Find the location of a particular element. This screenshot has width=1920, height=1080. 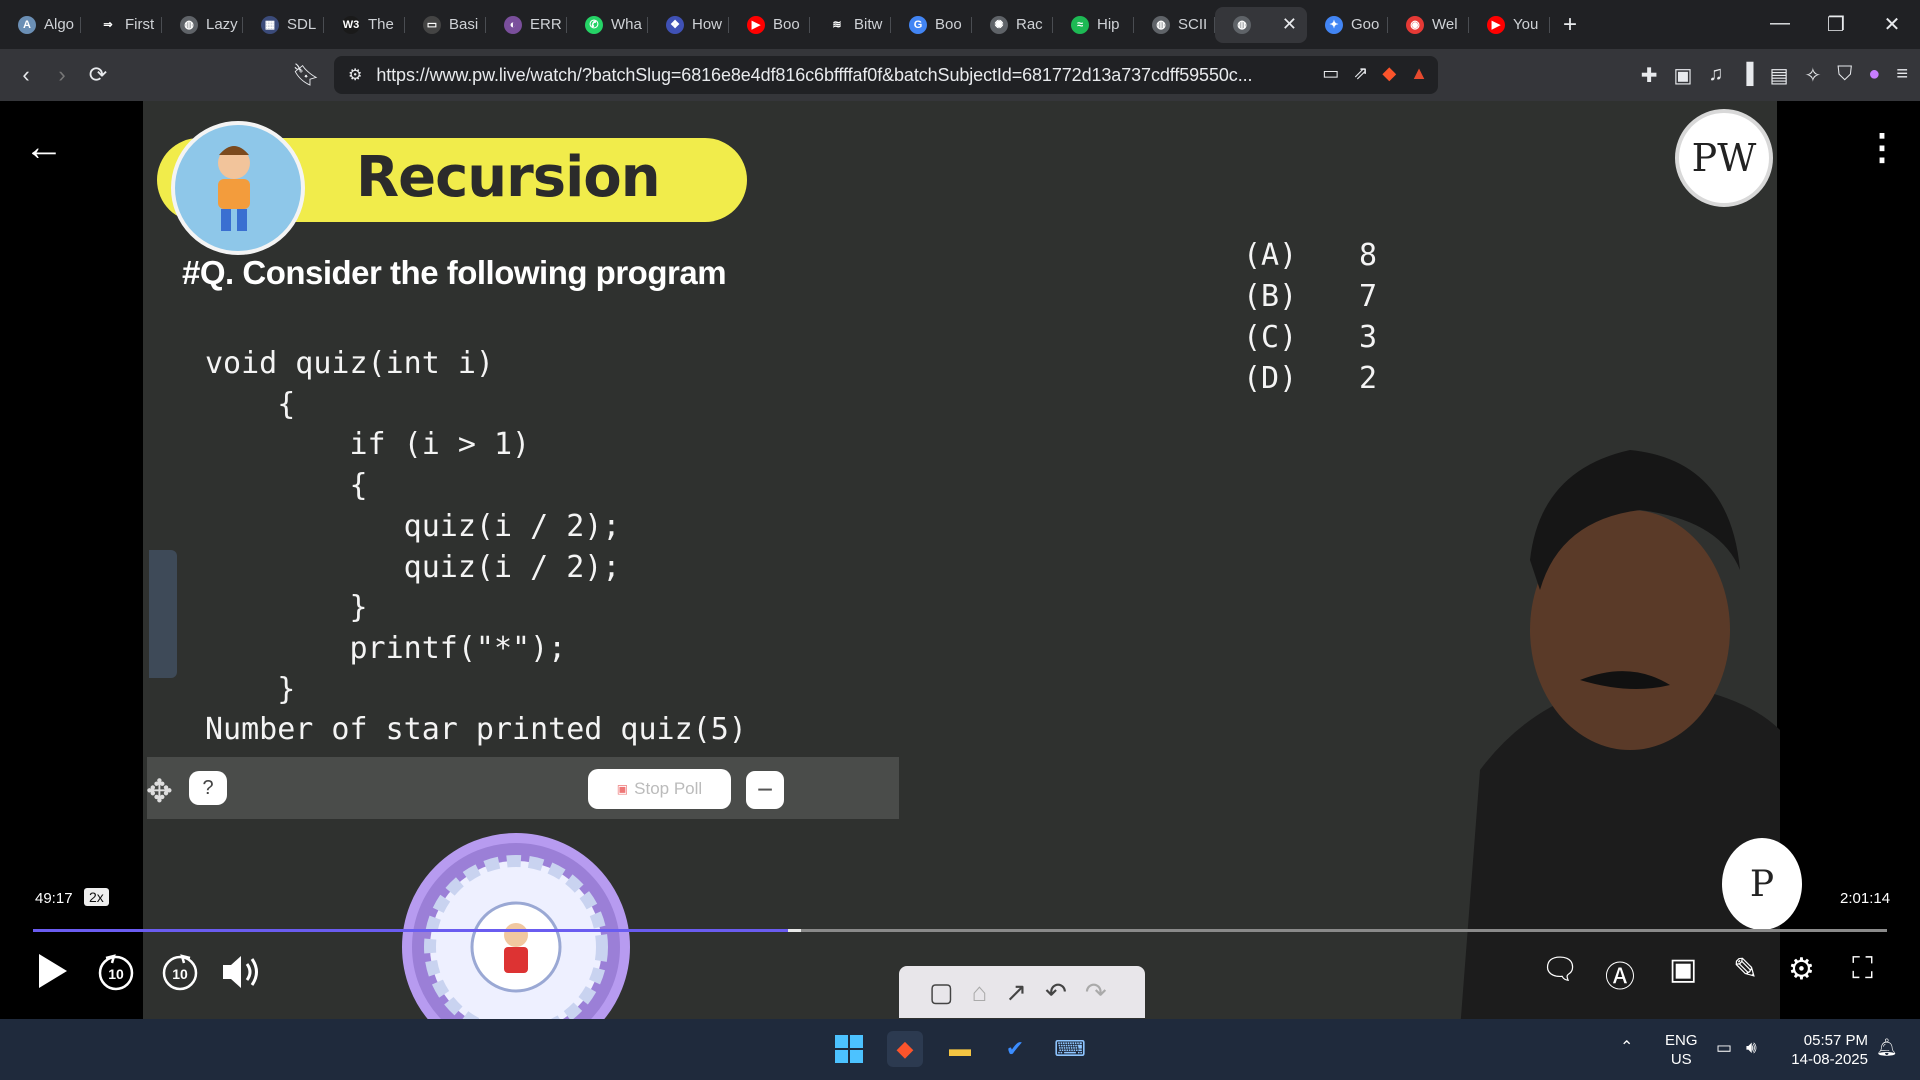

notes-icon: ✎ is located at coordinates (1745, 969).